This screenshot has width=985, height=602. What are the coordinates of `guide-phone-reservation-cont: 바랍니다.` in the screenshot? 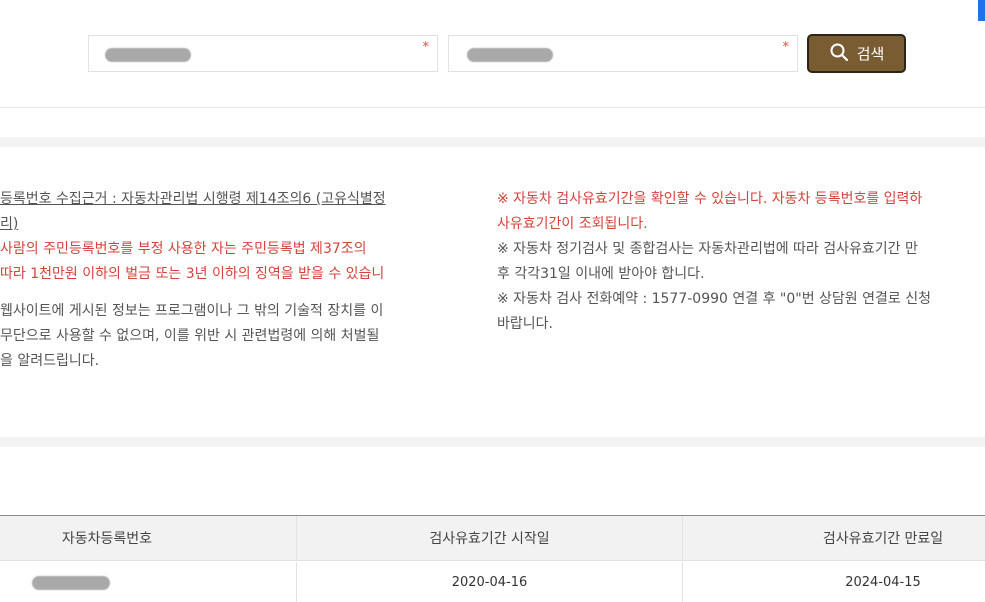 It's located at (525, 324).